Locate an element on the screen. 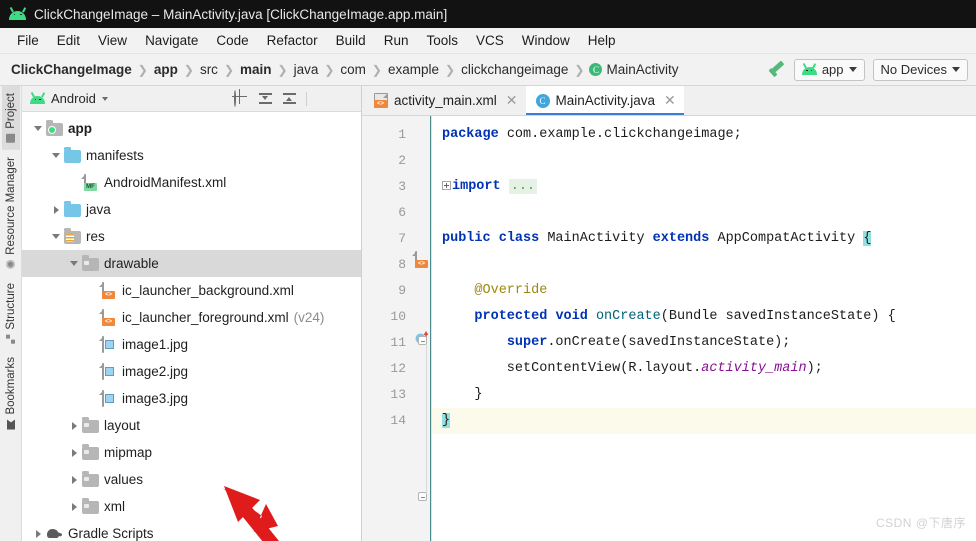  breadcrumb-item-project: ClickChangeImage is located at coordinates (71, 69).